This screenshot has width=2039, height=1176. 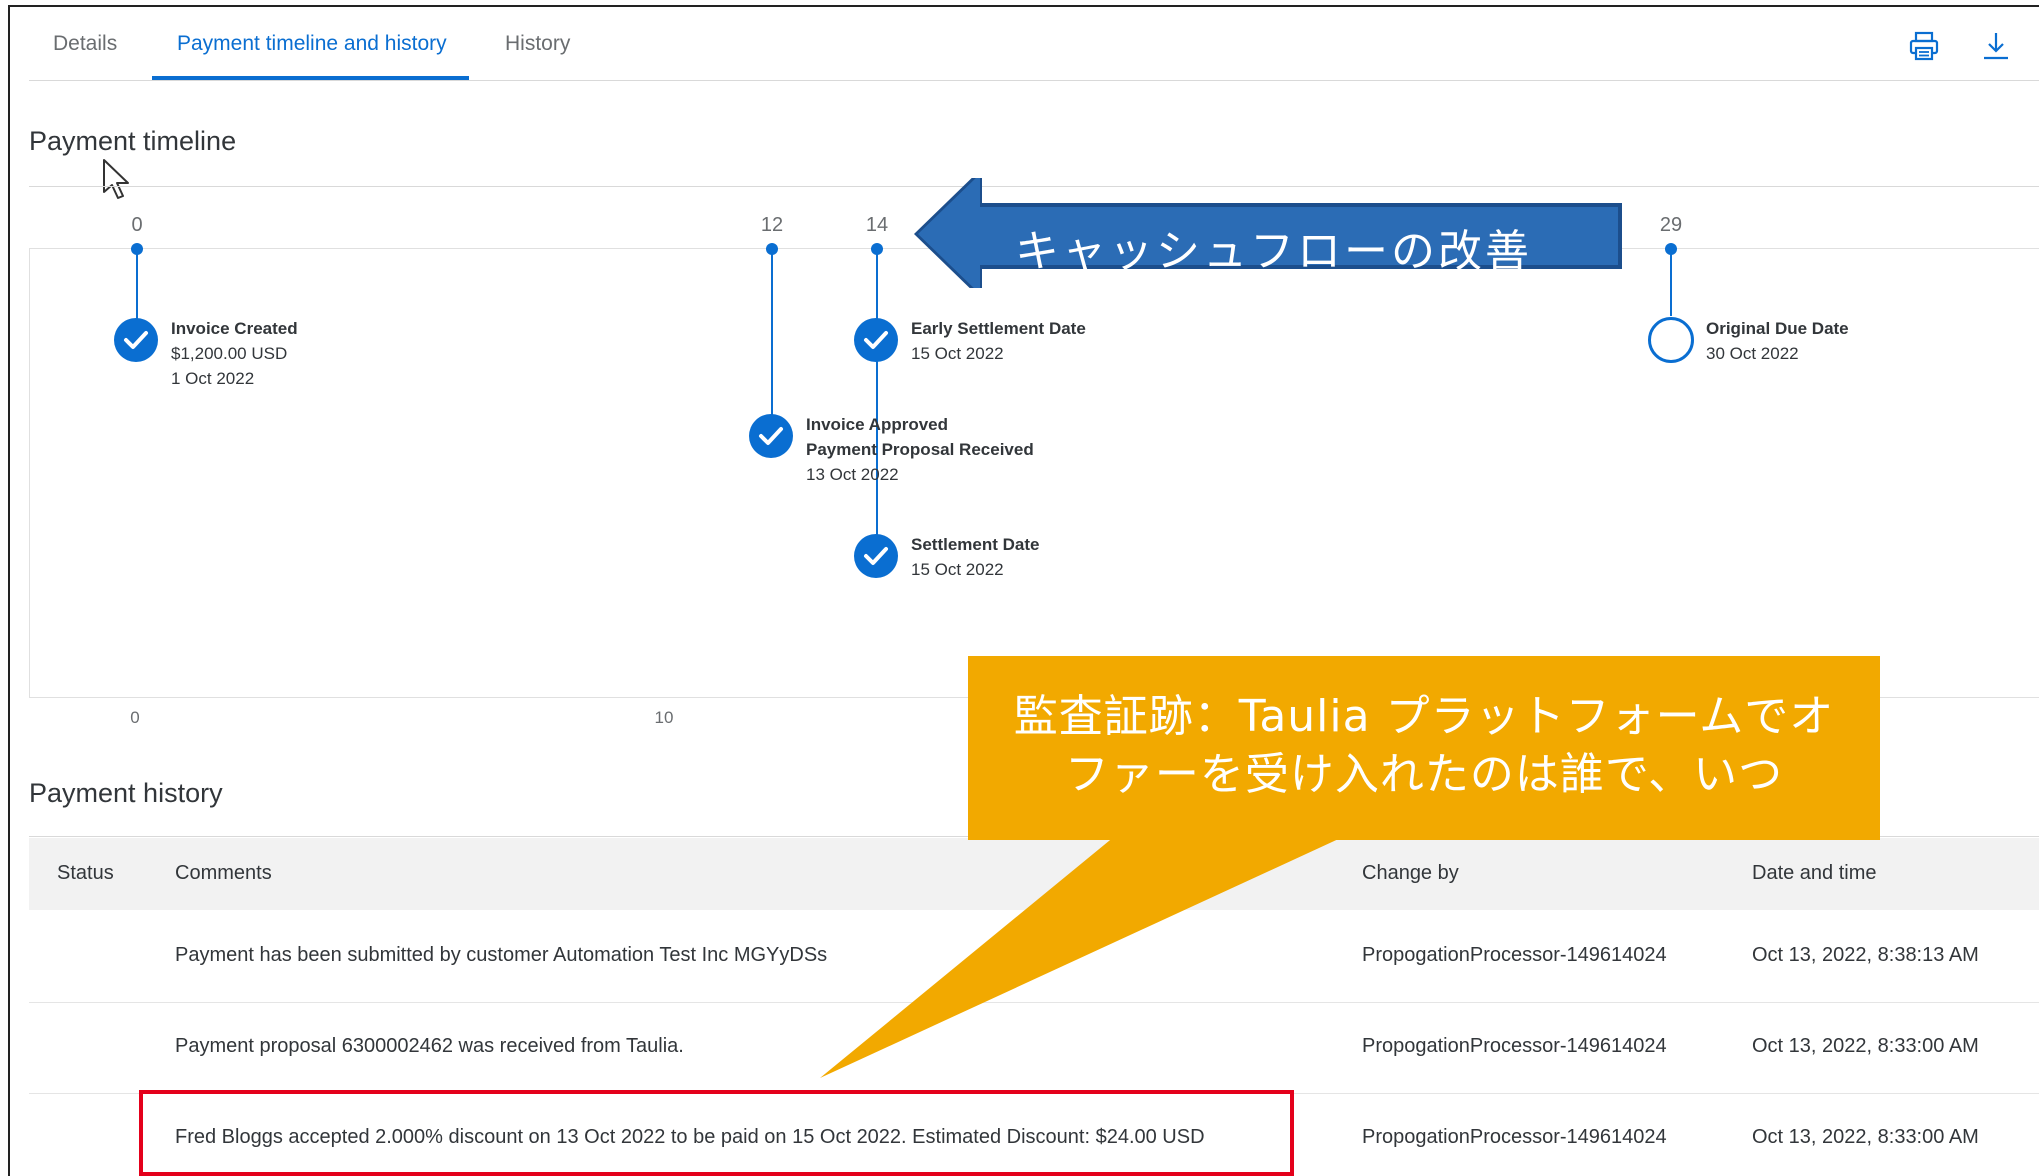 What do you see at coordinates (998, 328) in the screenshot?
I see `event-title: Early Settlement Date` at bounding box center [998, 328].